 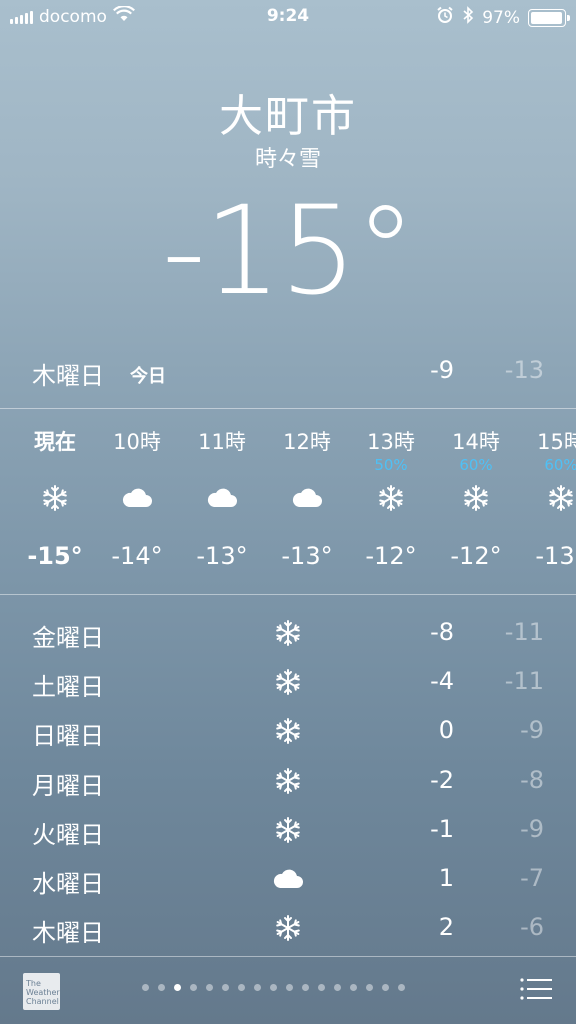 I want to click on day-high: 2, so click(x=446, y=927).